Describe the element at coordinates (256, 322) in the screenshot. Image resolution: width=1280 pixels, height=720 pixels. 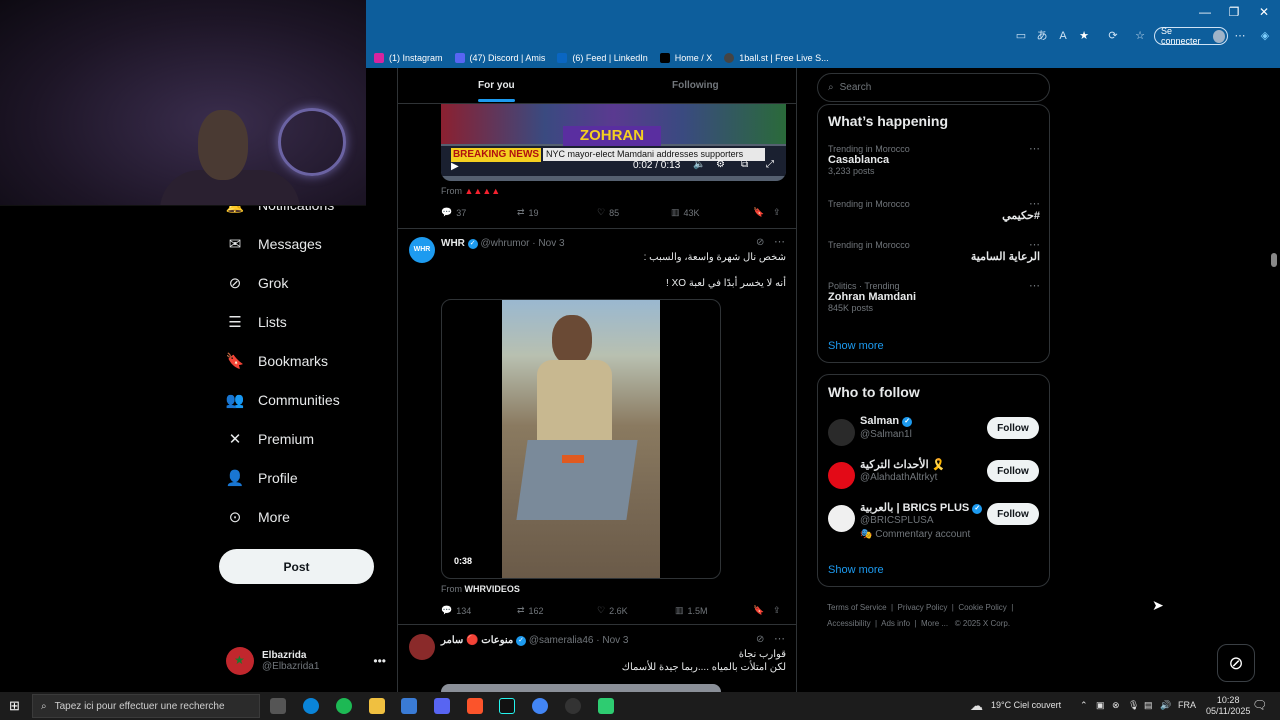
I see `nav-lists: ☰ Lists` at that location.